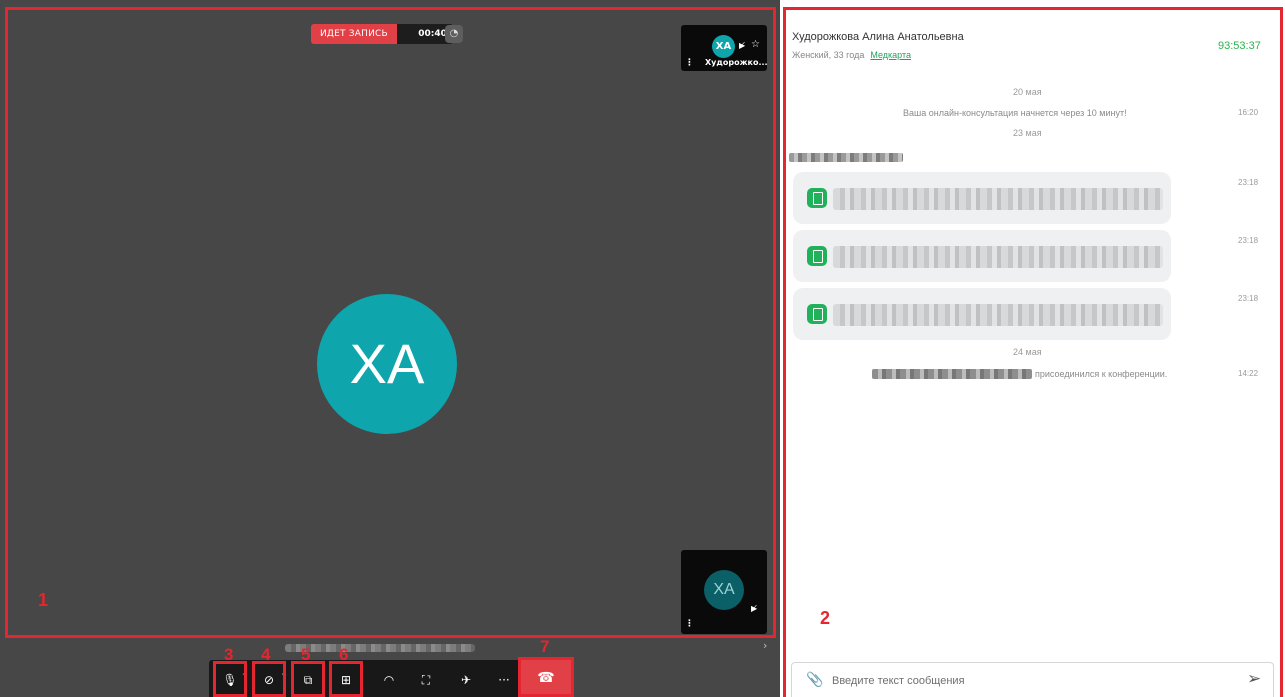 The width and height of the screenshot is (1285, 697). Describe the element at coordinates (454, 34) in the screenshot. I see `gauge-icon: ◔` at that location.